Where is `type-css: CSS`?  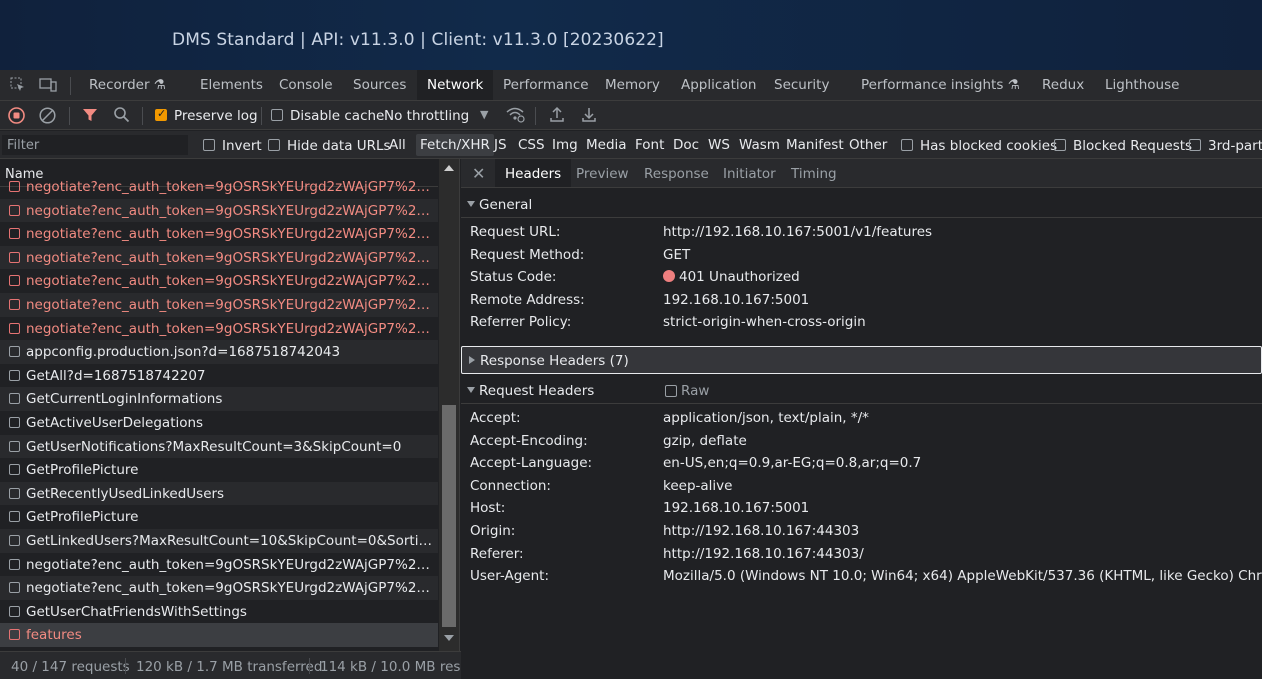 type-css: CSS is located at coordinates (531, 145).